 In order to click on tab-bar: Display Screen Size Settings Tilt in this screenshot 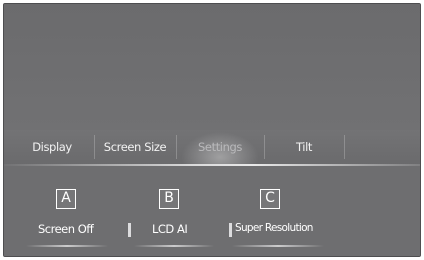, I will do `click(212, 148)`.